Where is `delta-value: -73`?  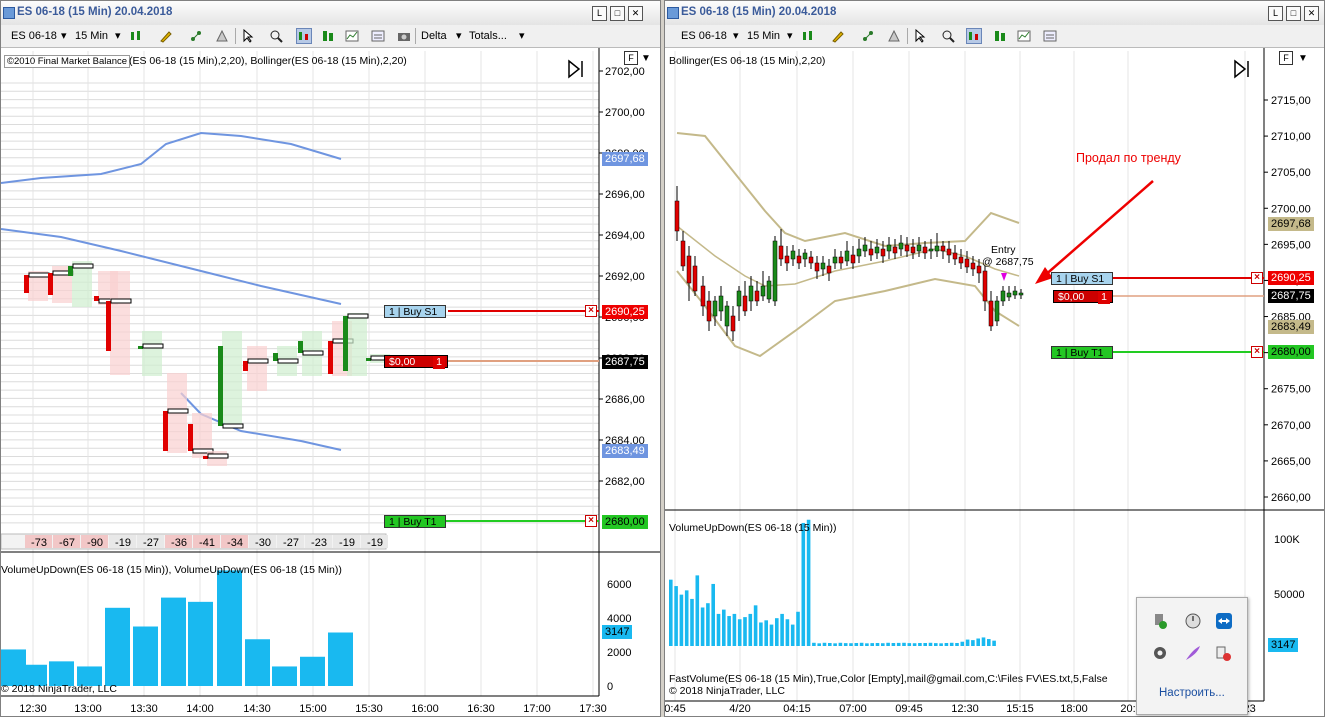
delta-value: -73 is located at coordinates (39, 543).